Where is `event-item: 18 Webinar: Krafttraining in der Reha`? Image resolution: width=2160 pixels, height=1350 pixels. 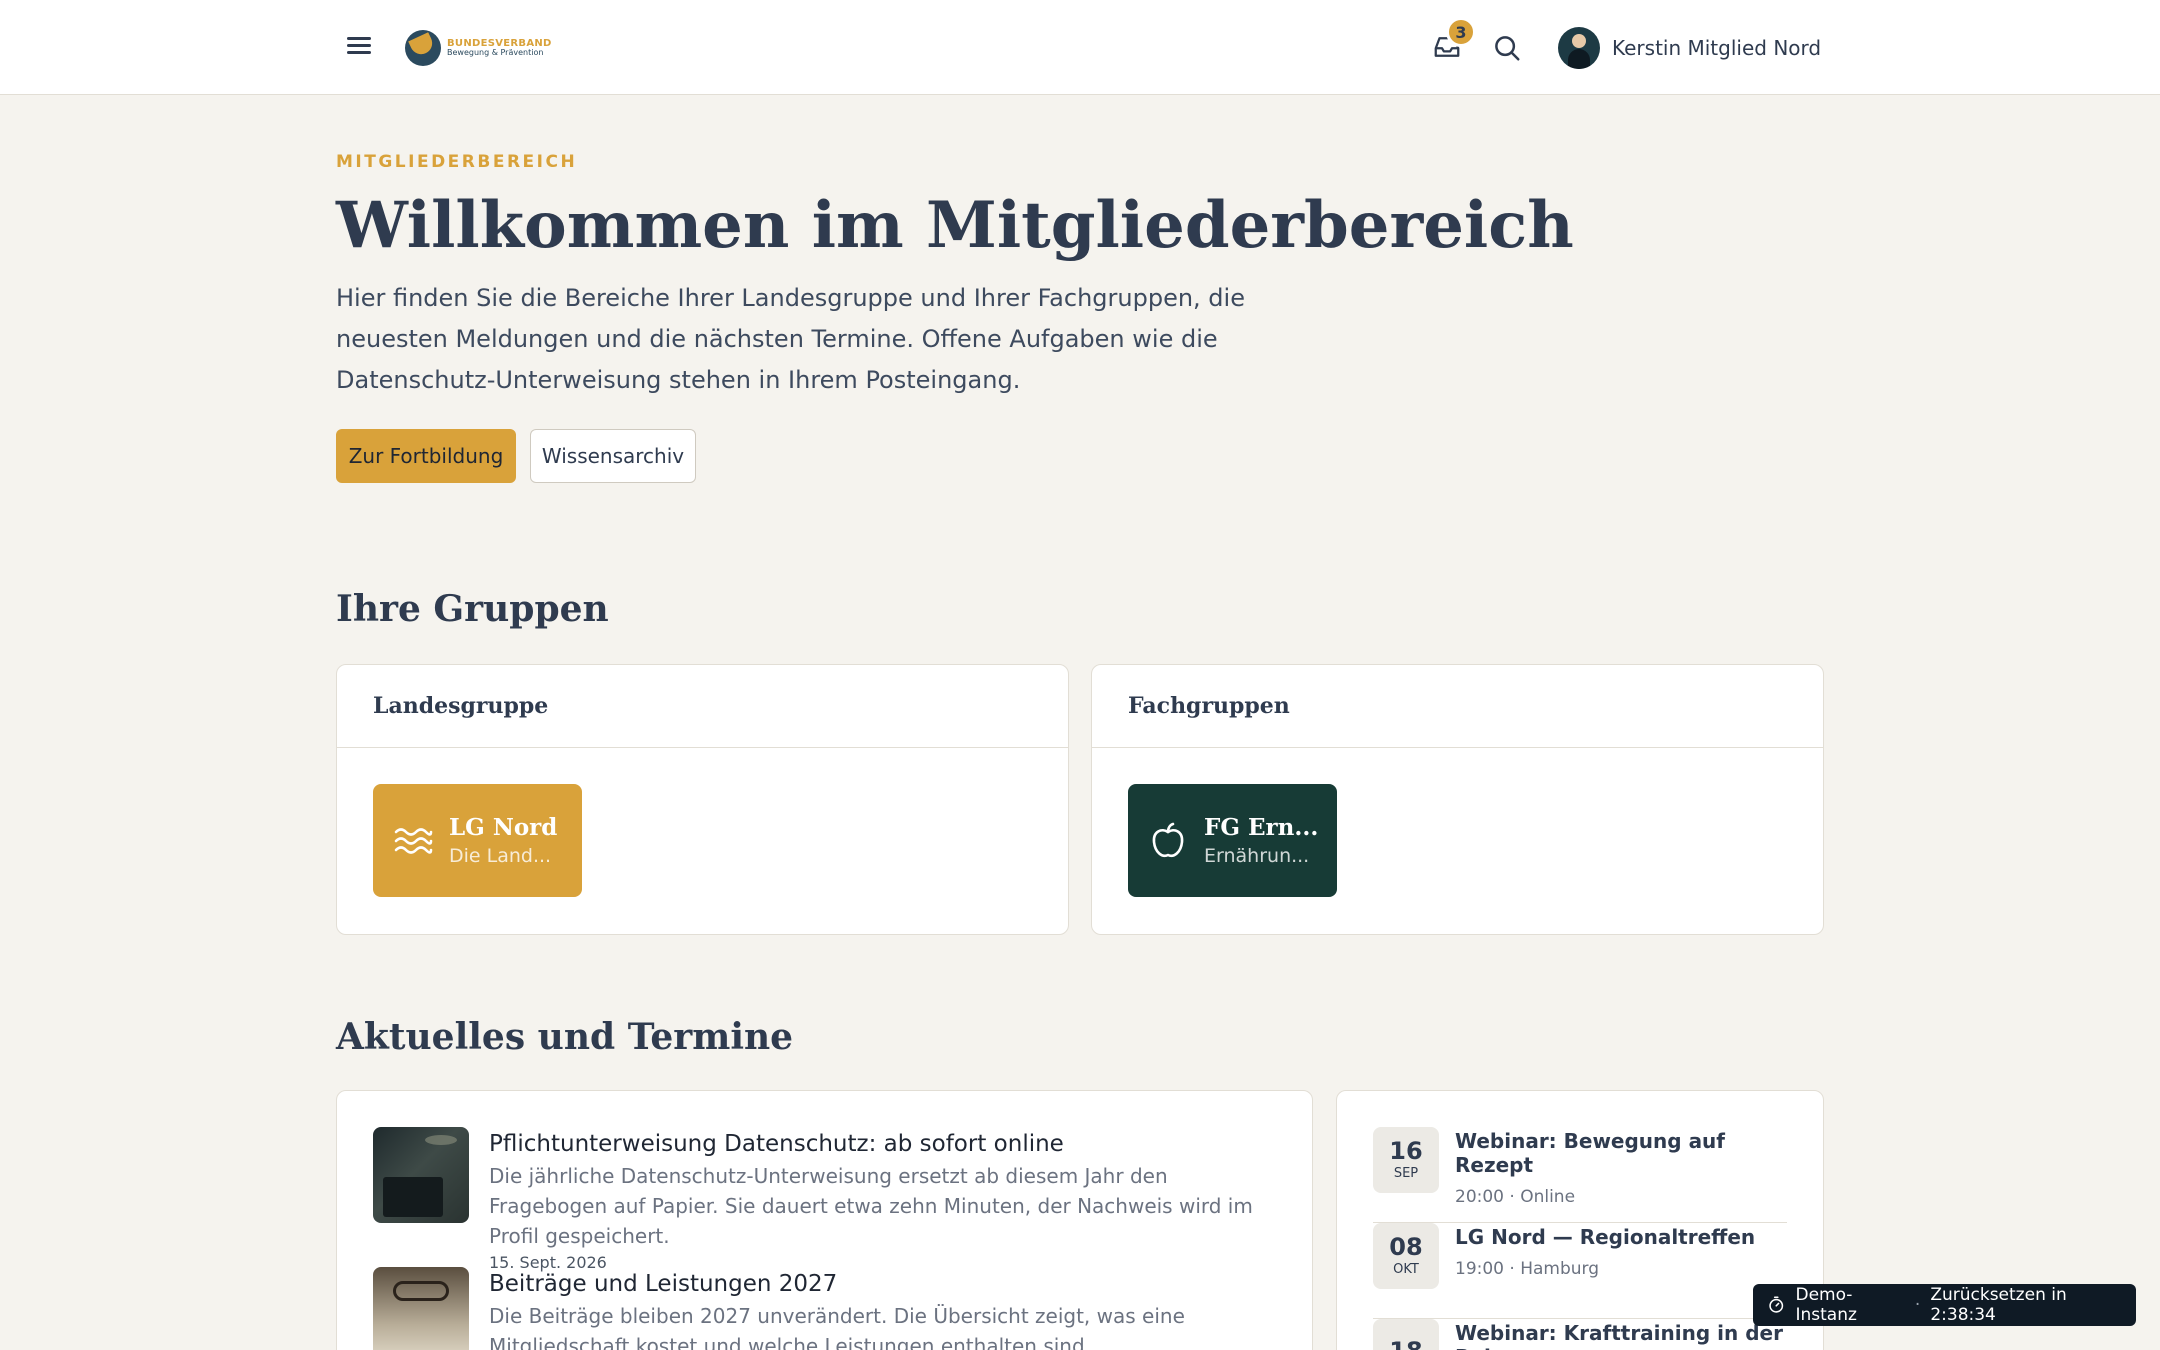
event-item: 18 Webinar: Krafttraining in der Reha is located at coordinates (1580, 1334).